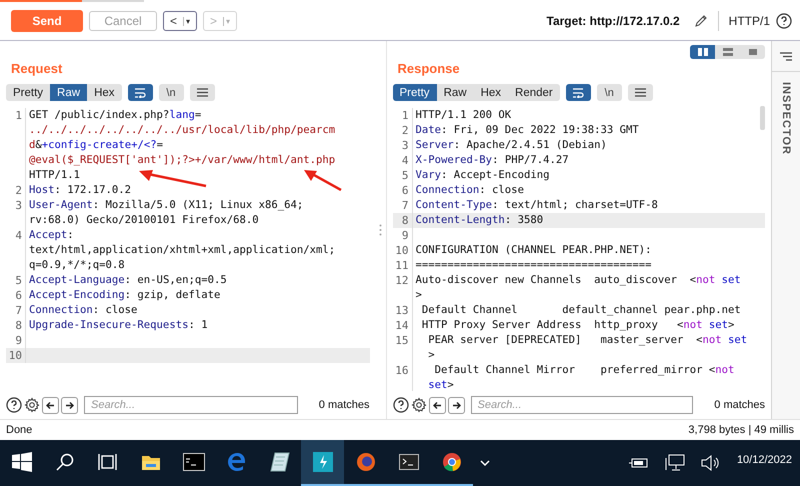 The image size is (800, 486). Describe the element at coordinates (279, 462) in the screenshot. I see `notepad-icon` at that location.